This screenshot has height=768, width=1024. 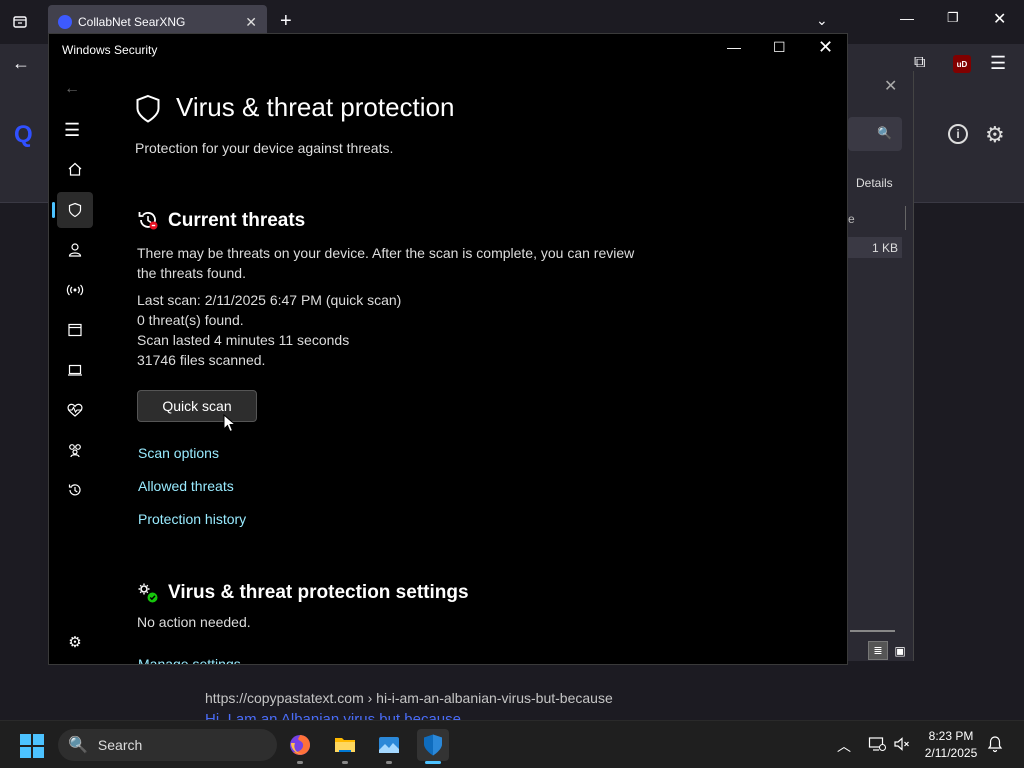 What do you see at coordinates (825, 47) in the screenshot?
I see `close-button: ✕` at bounding box center [825, 47].